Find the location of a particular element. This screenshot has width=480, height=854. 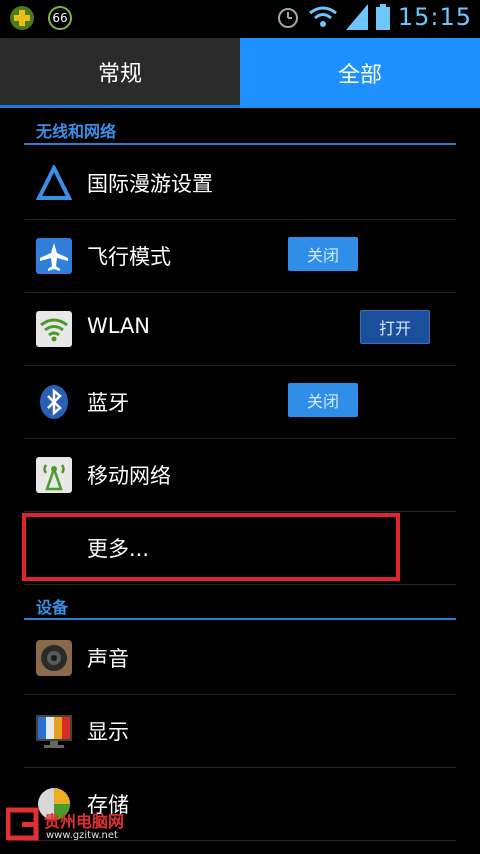

status-bar: 66 15:15 is located at coordinates (240, 19).